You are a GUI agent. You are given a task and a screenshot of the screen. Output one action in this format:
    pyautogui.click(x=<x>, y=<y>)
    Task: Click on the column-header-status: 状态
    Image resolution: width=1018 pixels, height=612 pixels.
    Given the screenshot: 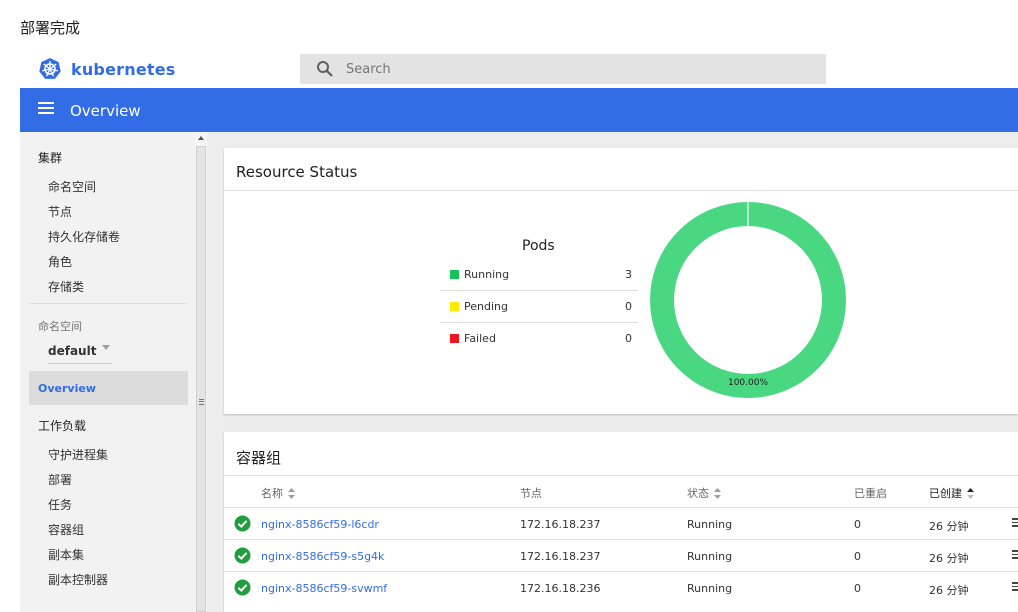 What is the action you would take?
    pyautogui.click(x=704, y=493)
    